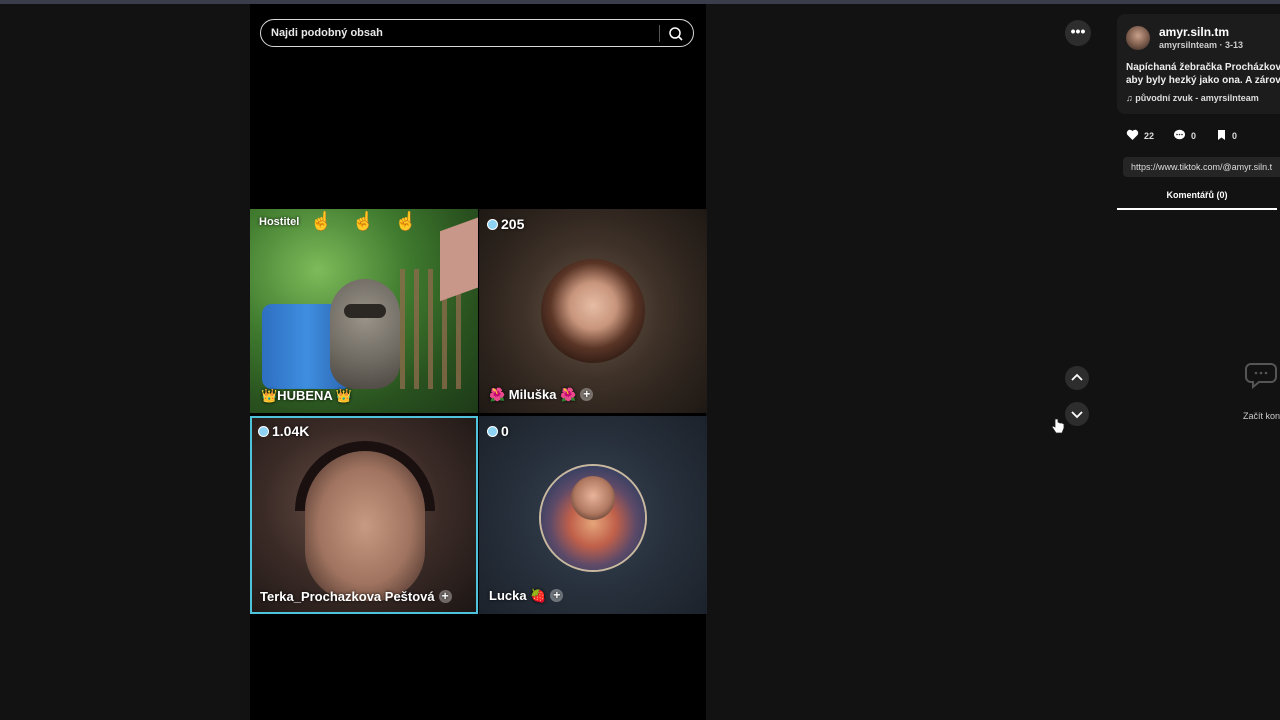 The width and height of the screenshot is (1280, 720). I want to click on live-tile-guest-active: 1.04K Terka_Prochazkova Peštová +, so click(364, 515).